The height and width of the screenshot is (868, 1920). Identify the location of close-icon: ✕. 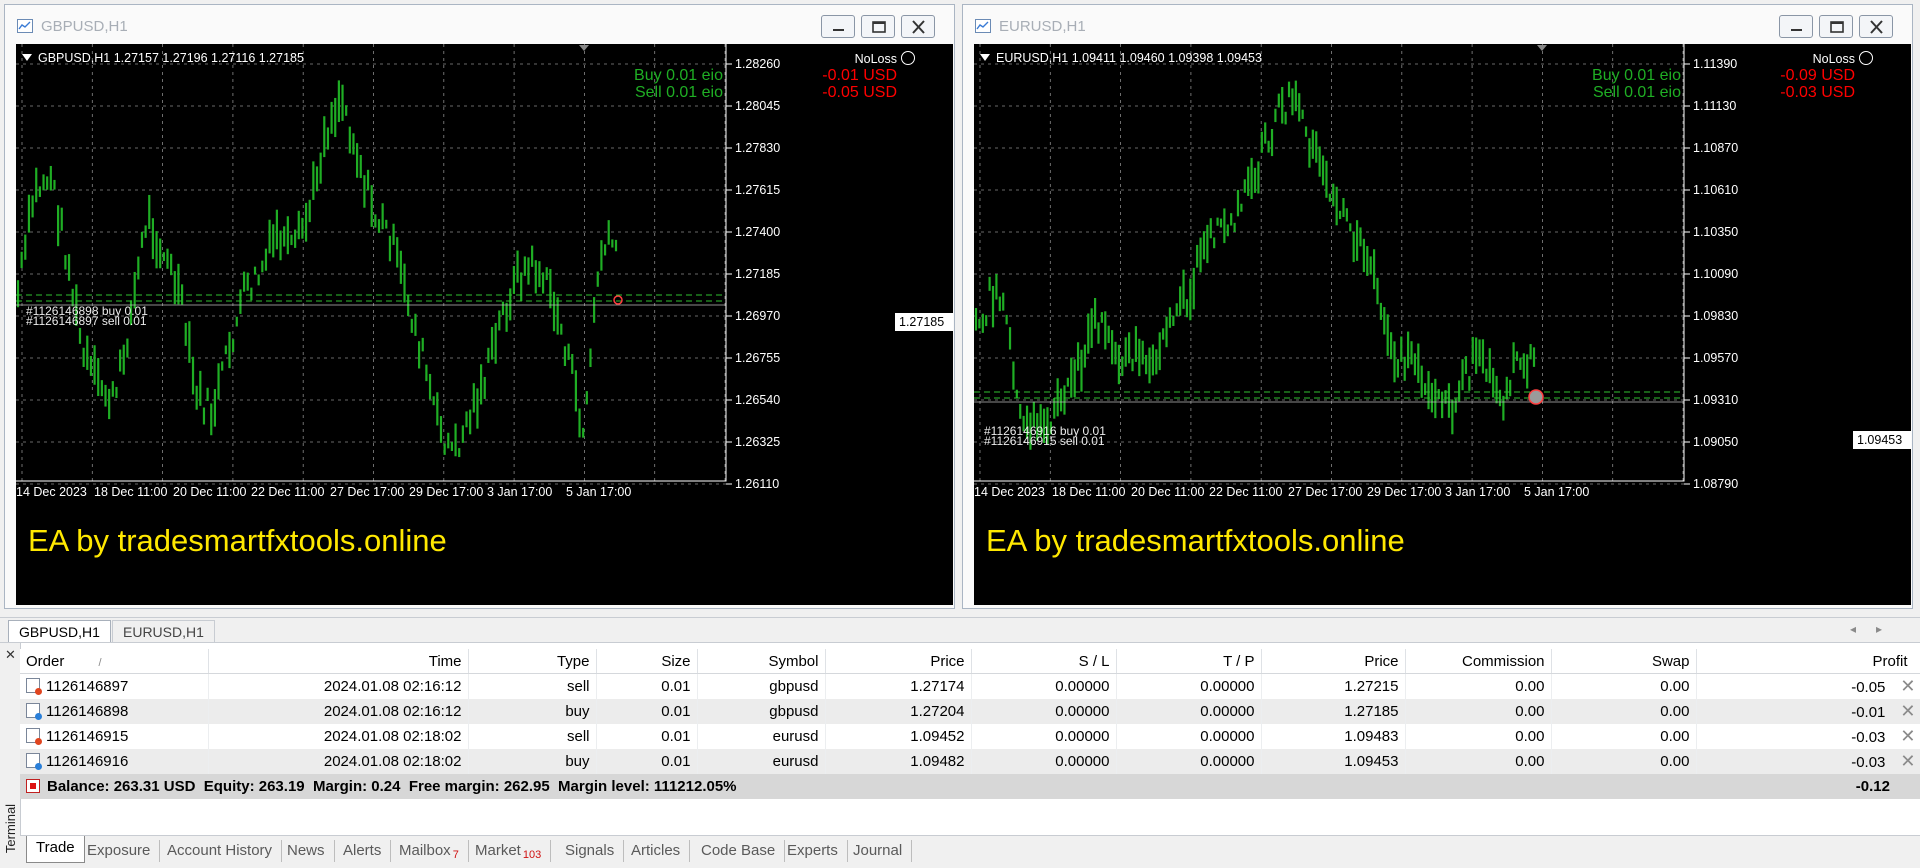
(10, 655).